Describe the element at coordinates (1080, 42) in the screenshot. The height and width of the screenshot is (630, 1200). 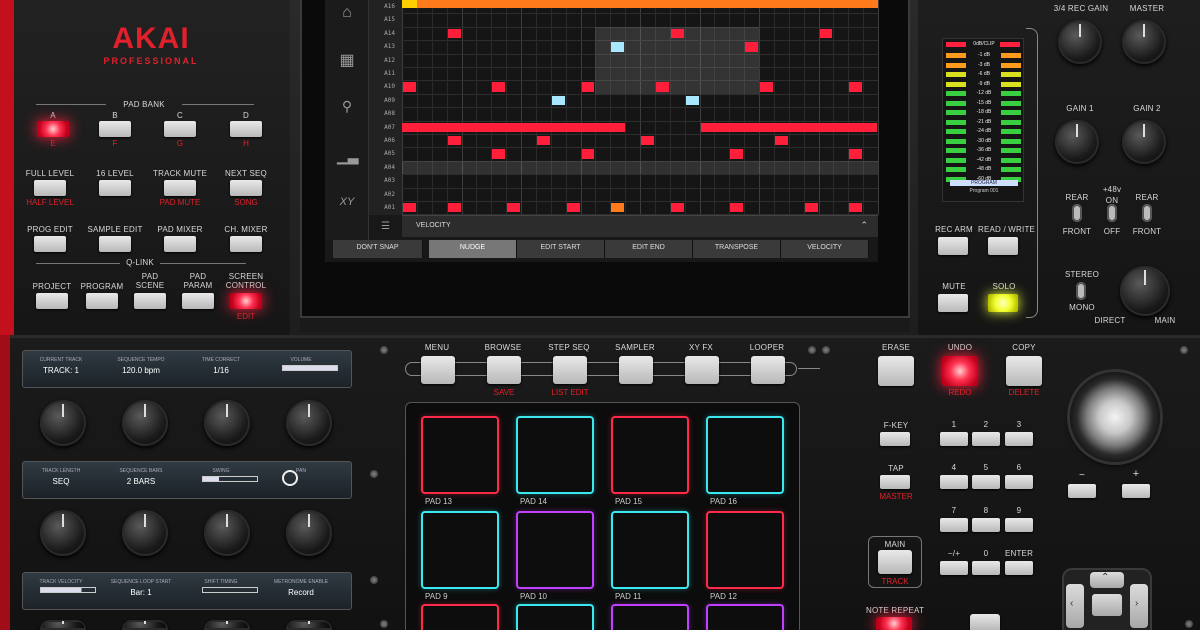
I see `rec-gain-knob` at that location.